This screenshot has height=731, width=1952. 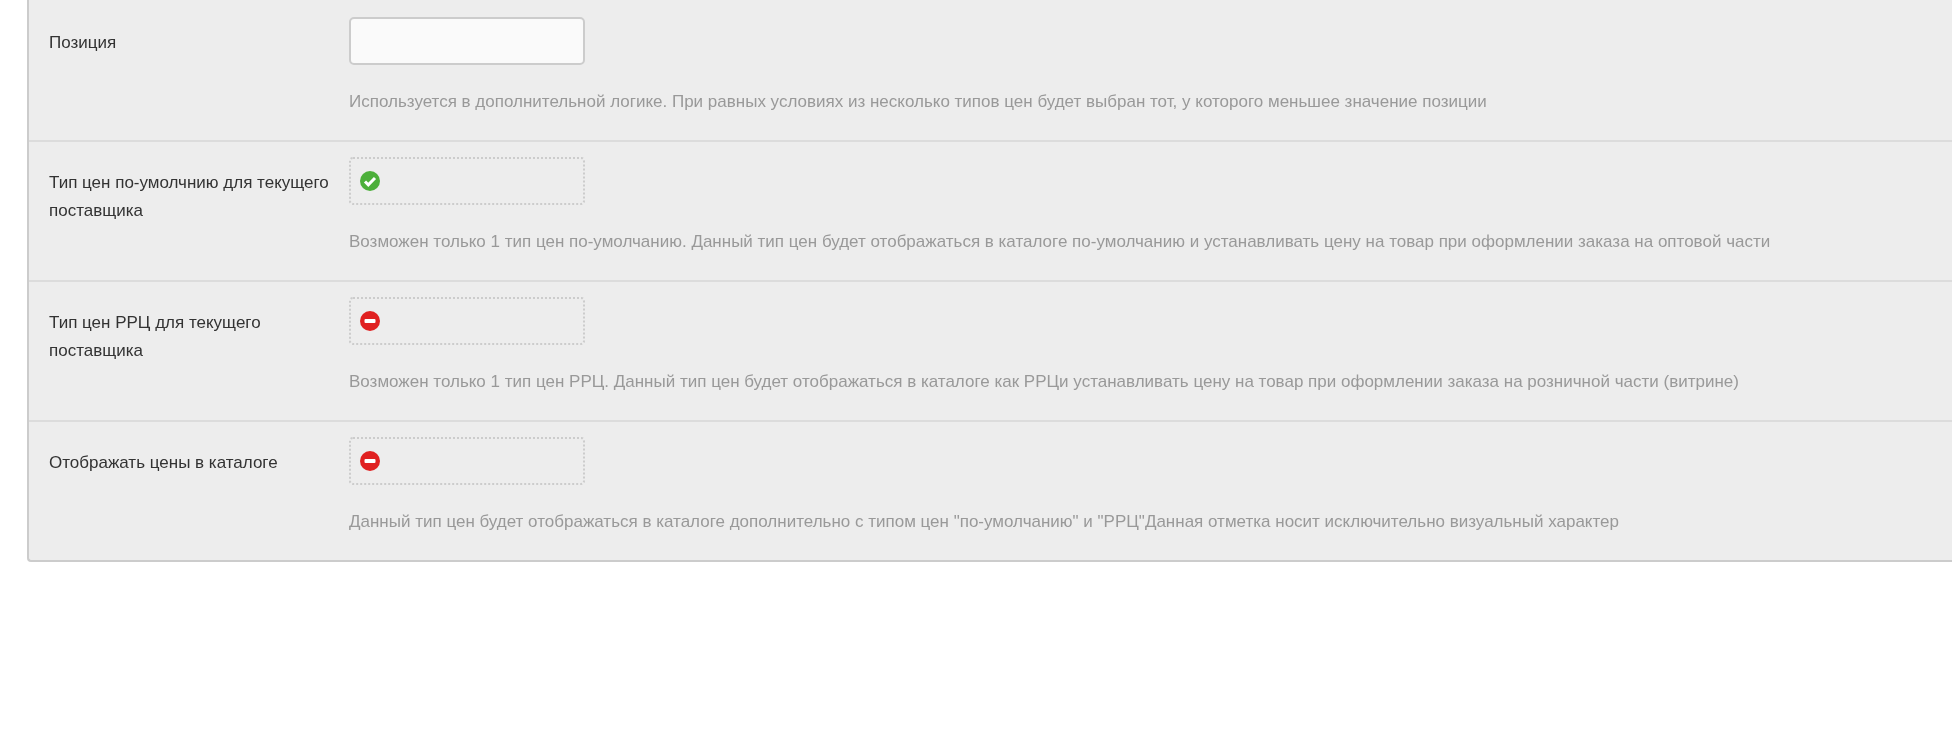 What do you see at coordinates (1044, 382) in the screenshot?
I see `help-text: Возможен только 1 тип цен РРЦ. Данный тип цен будет отображаться в каталоге как РРЦи устанавливать цену на товар при оформлении заказа на розничной части (витрине)` at bounding box center [1044, 382].